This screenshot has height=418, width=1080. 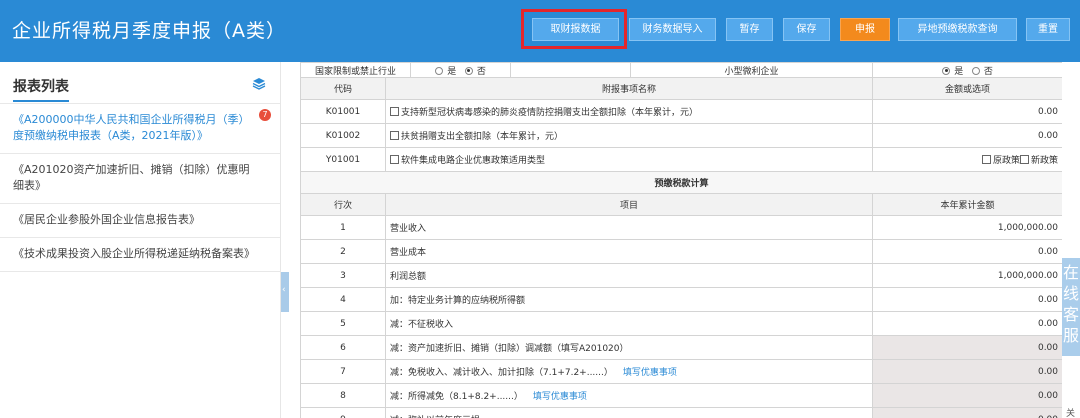 I want to click on calc-row-8: 8 减：所得减免（8.1+8.2+......） 填写优惠事项 0.00, so click(x=681, y=395).